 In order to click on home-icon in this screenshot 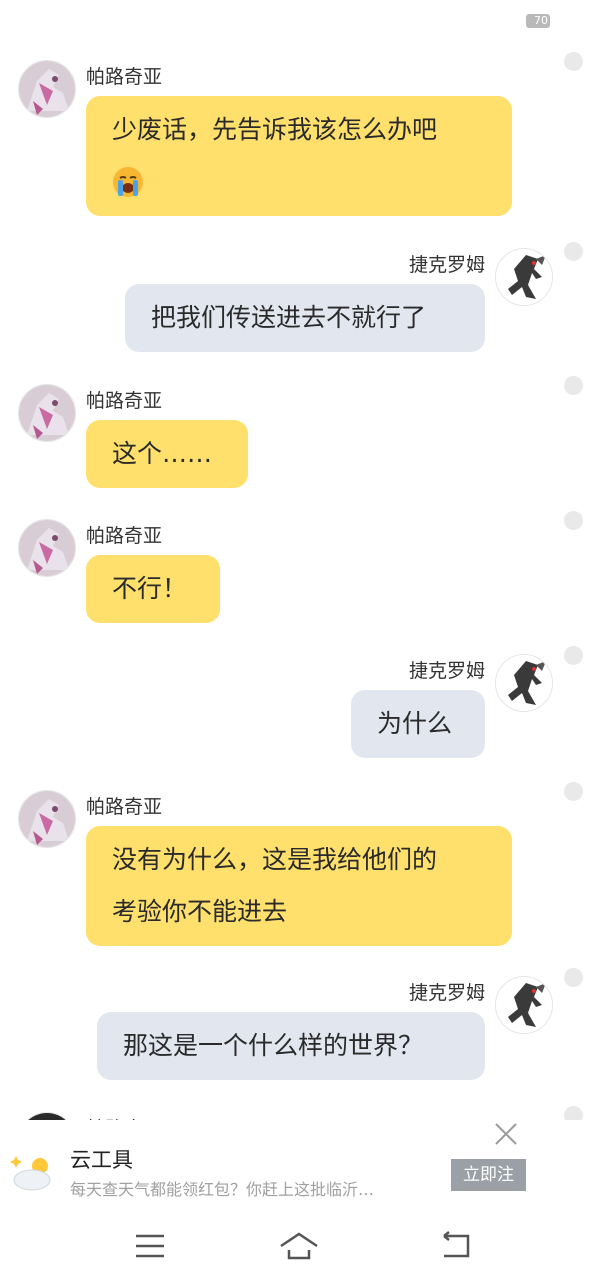, I will do `click(299, 1246)`.